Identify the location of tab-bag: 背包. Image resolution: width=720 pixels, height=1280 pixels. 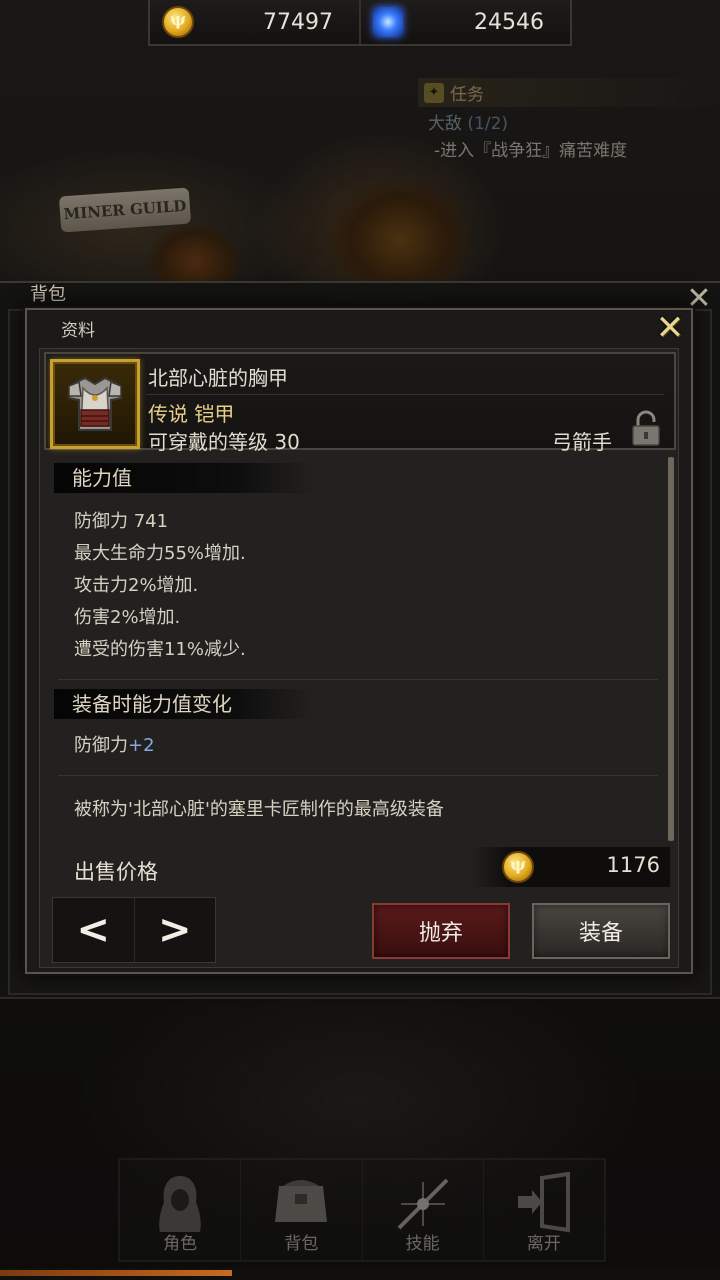
(302, 1210).